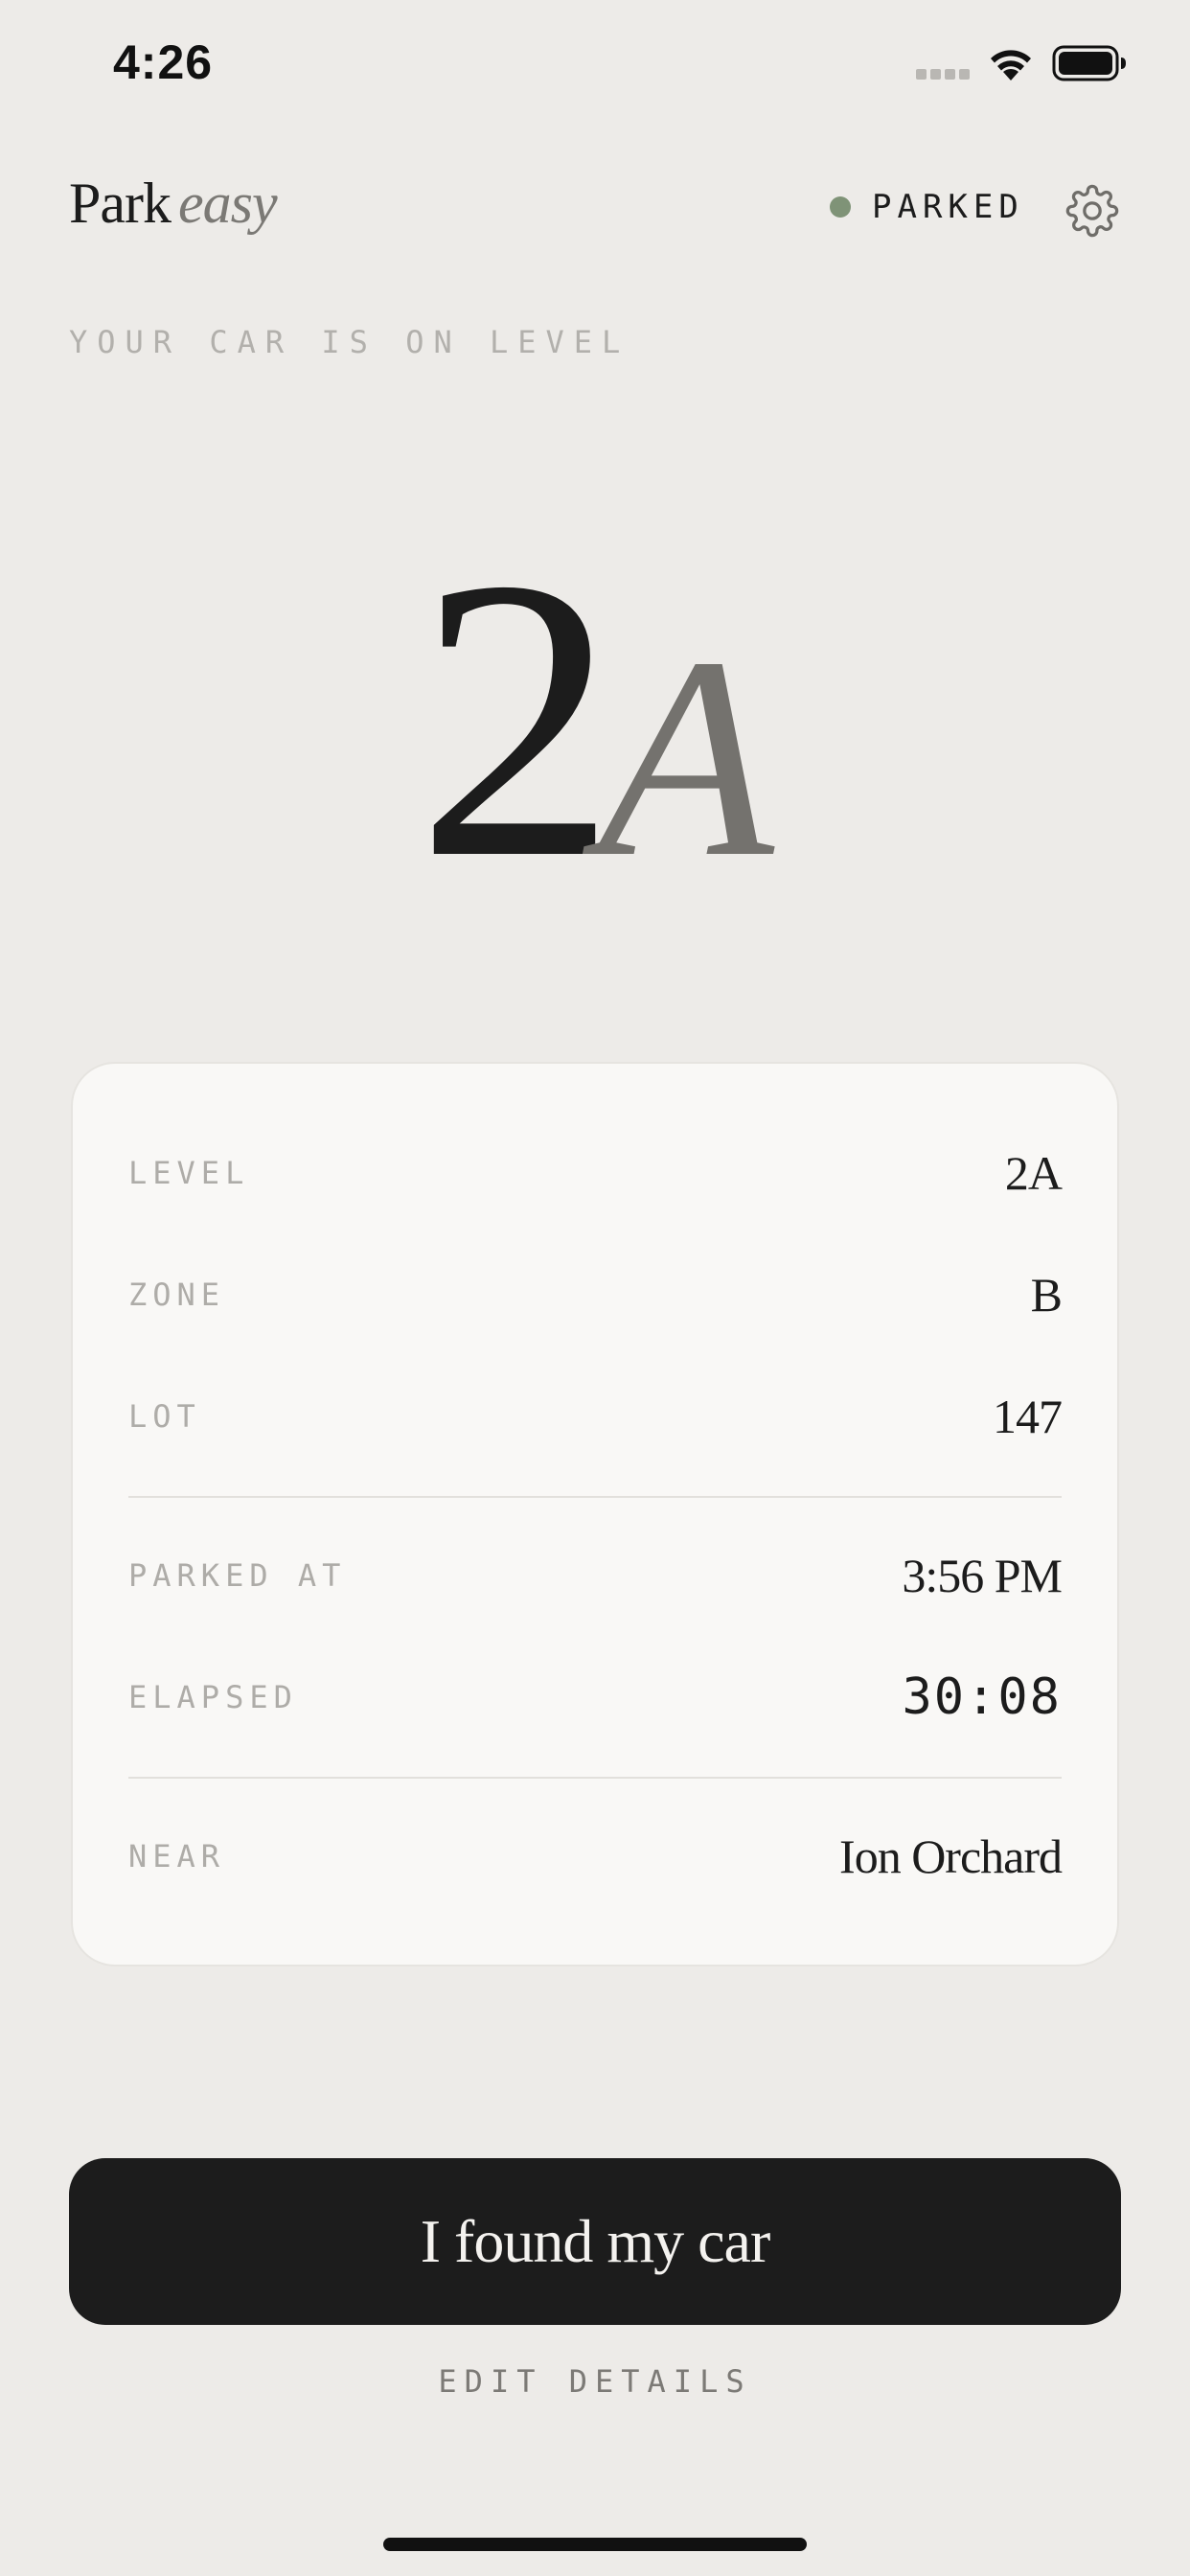 This screenshot has height=2576, width=1190. What do you see at coordinates (1046, 1295) in the screenshot?
I see `detail-value: B` at bounding box center [1046, 1295].